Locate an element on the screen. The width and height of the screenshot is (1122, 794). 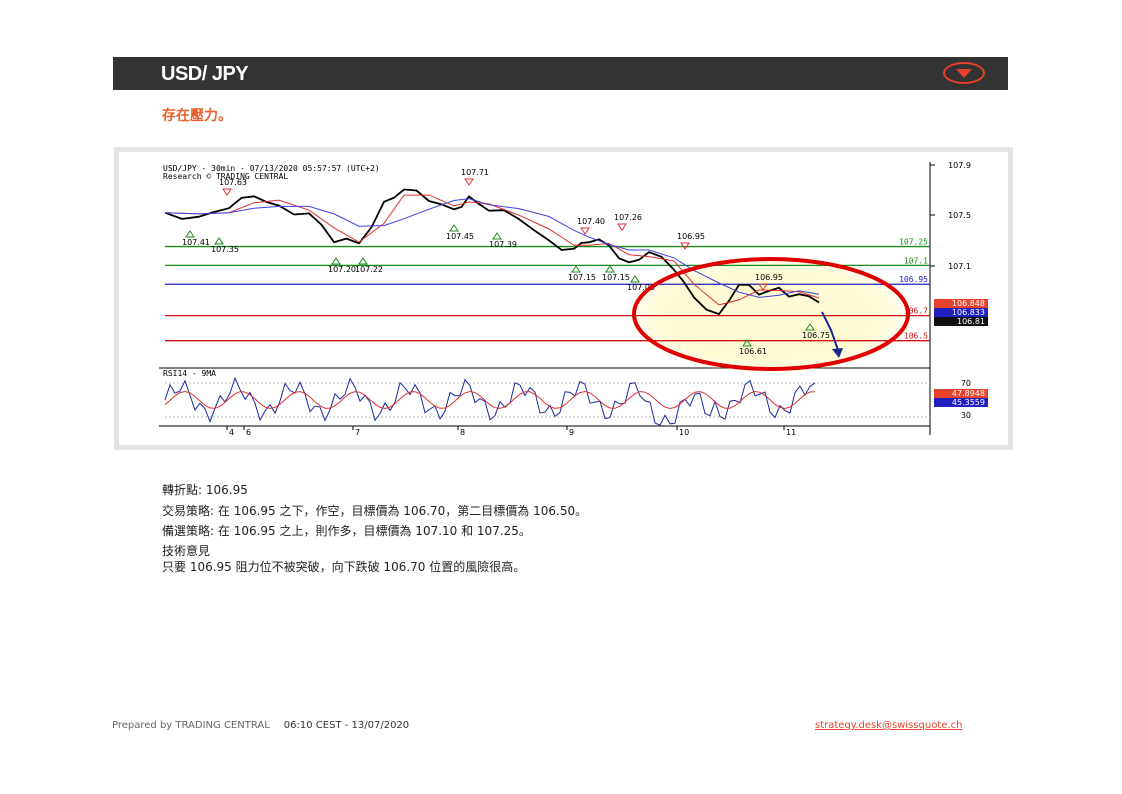
headline: 存在壓力。 is located at coordinates (197, 116).